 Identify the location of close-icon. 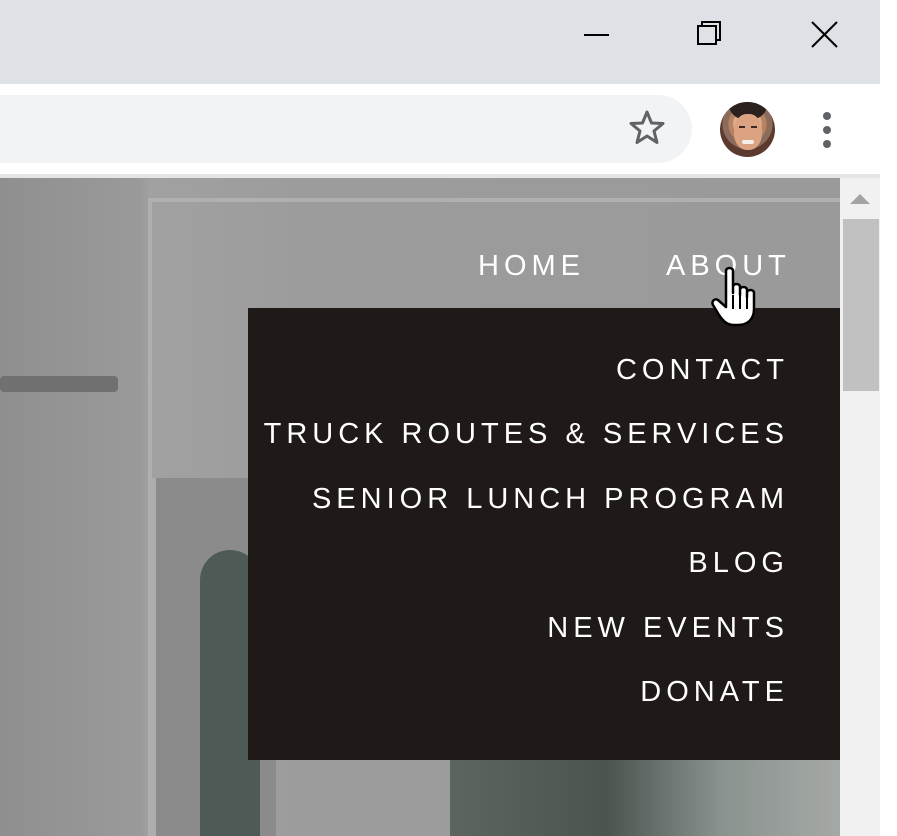
(824, 34).